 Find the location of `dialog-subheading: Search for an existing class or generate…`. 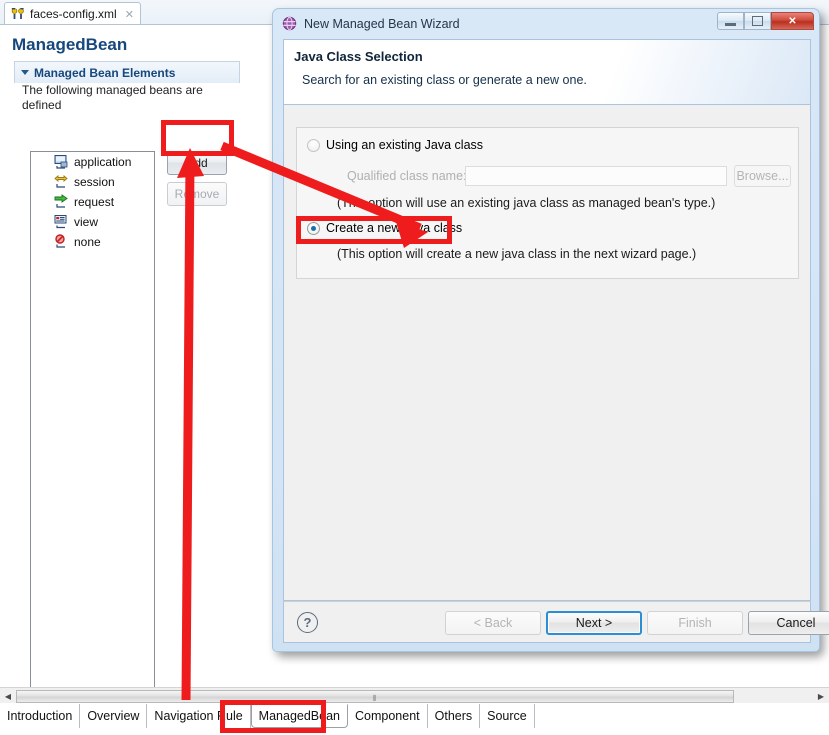

dialog-subheading: Search for an existing class or generate… is located at coordinates (444, 80).